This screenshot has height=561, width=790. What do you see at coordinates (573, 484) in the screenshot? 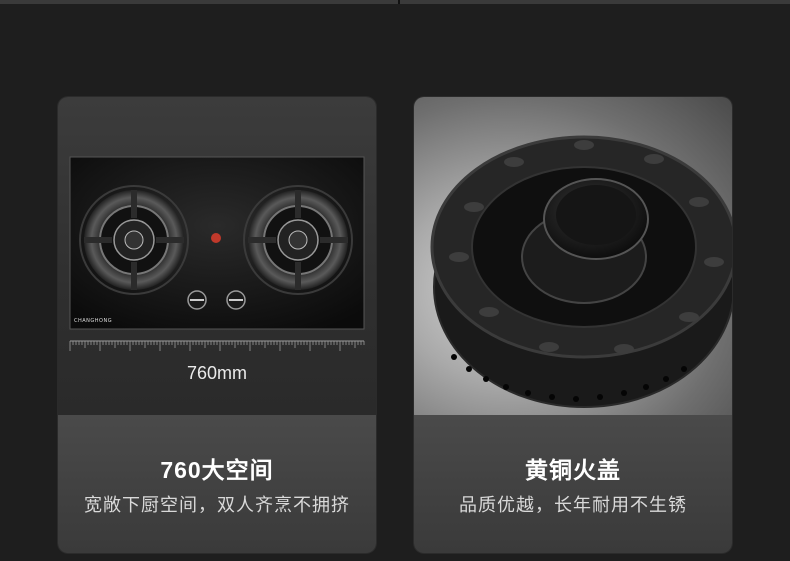
I see `feature-caption: 黄铜火盖 品质优越，长年耐用不生锈` at bounding box center [573, 484].